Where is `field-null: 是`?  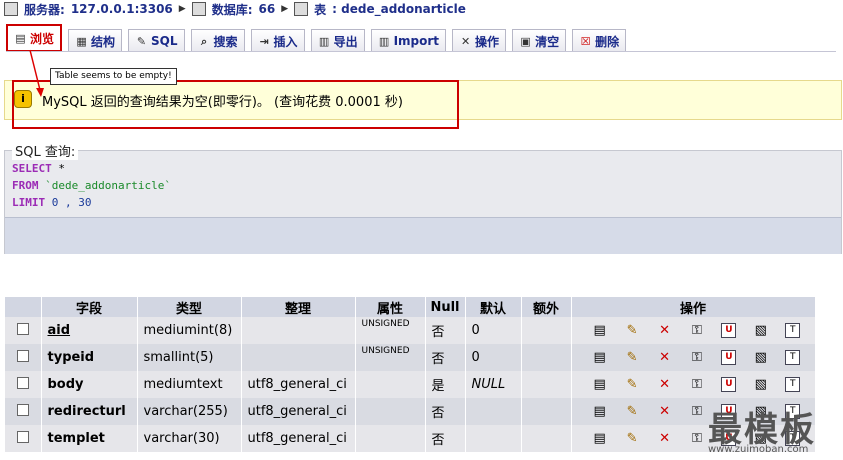 field-null: 是 is located at coordinates (445, 384).